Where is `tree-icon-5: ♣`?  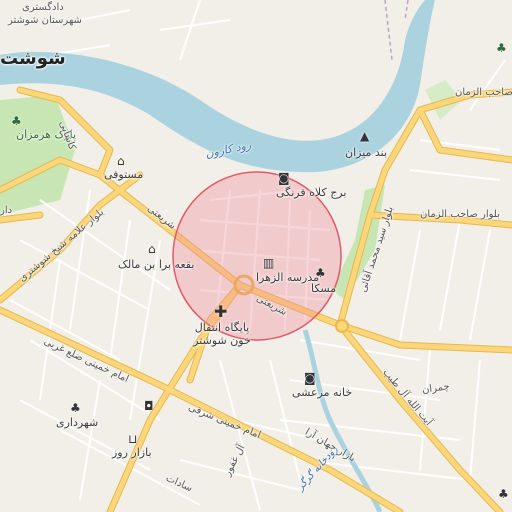
tree-icon-5: ♣ is located at coordinates (503, 494).